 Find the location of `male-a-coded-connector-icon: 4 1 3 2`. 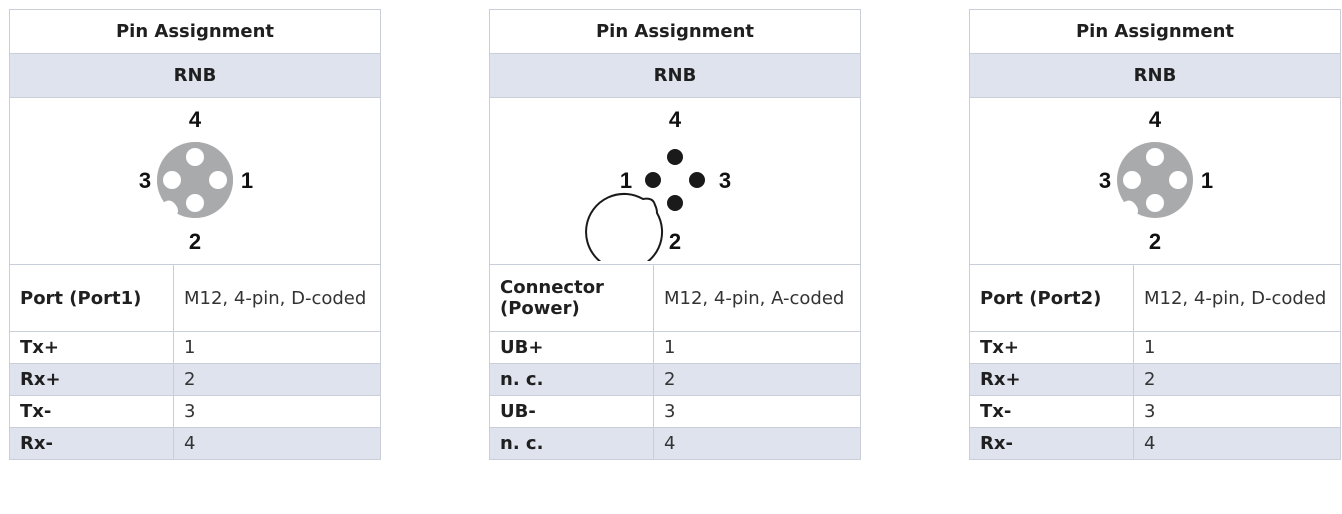

male-a-coded-connector-icon: 4 1 3 2 is located at coordinates (658, 184).